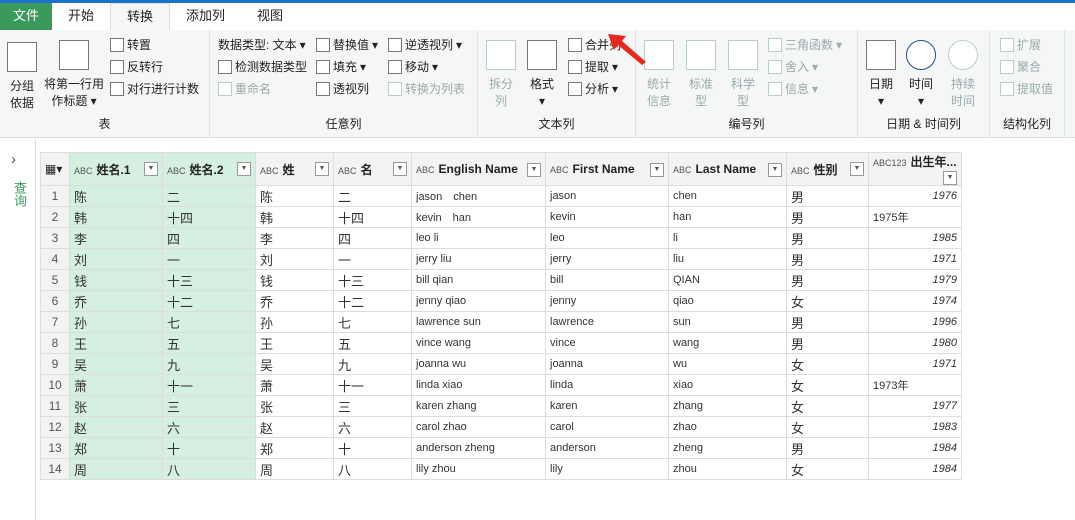 The height and width of the screenshot is (520, 1075). I want to click on detect-type-button: 检测数据类型, so click(262, 66).